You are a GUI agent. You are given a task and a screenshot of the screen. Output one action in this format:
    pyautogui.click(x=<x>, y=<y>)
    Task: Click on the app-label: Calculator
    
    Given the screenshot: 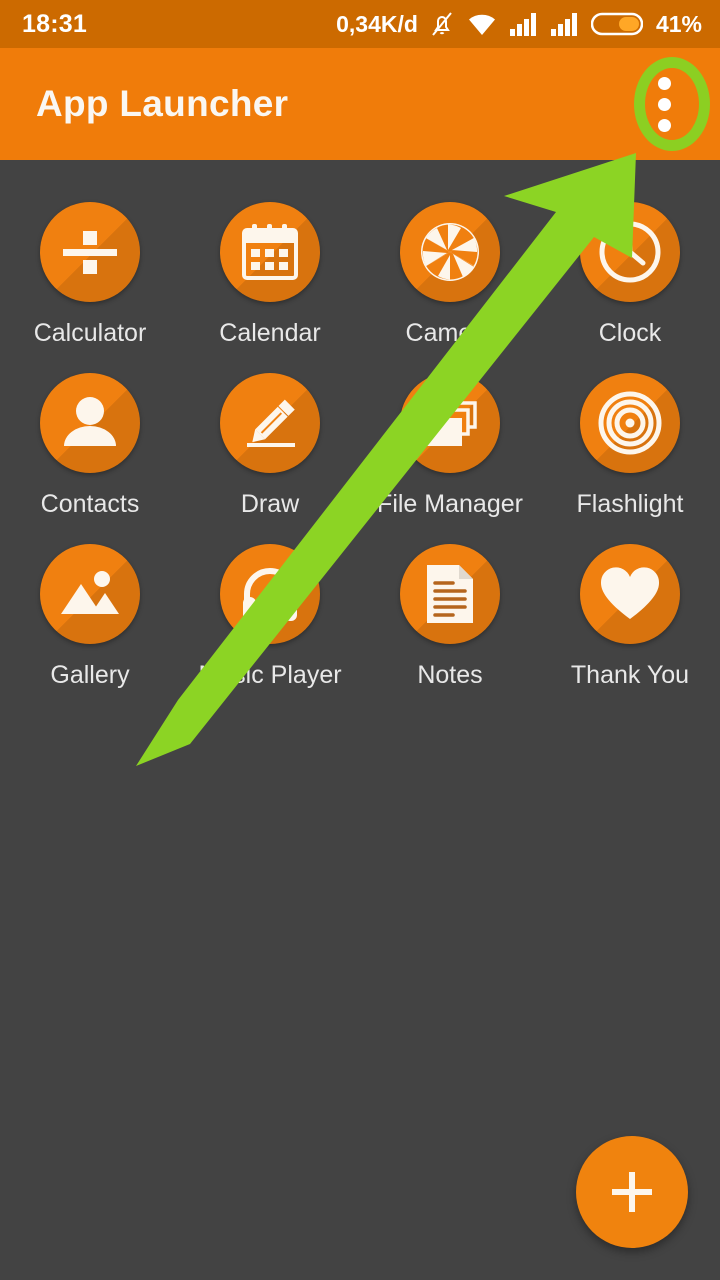 What is the action you would take?
    pyautogui.click(x=90, y=333)
    